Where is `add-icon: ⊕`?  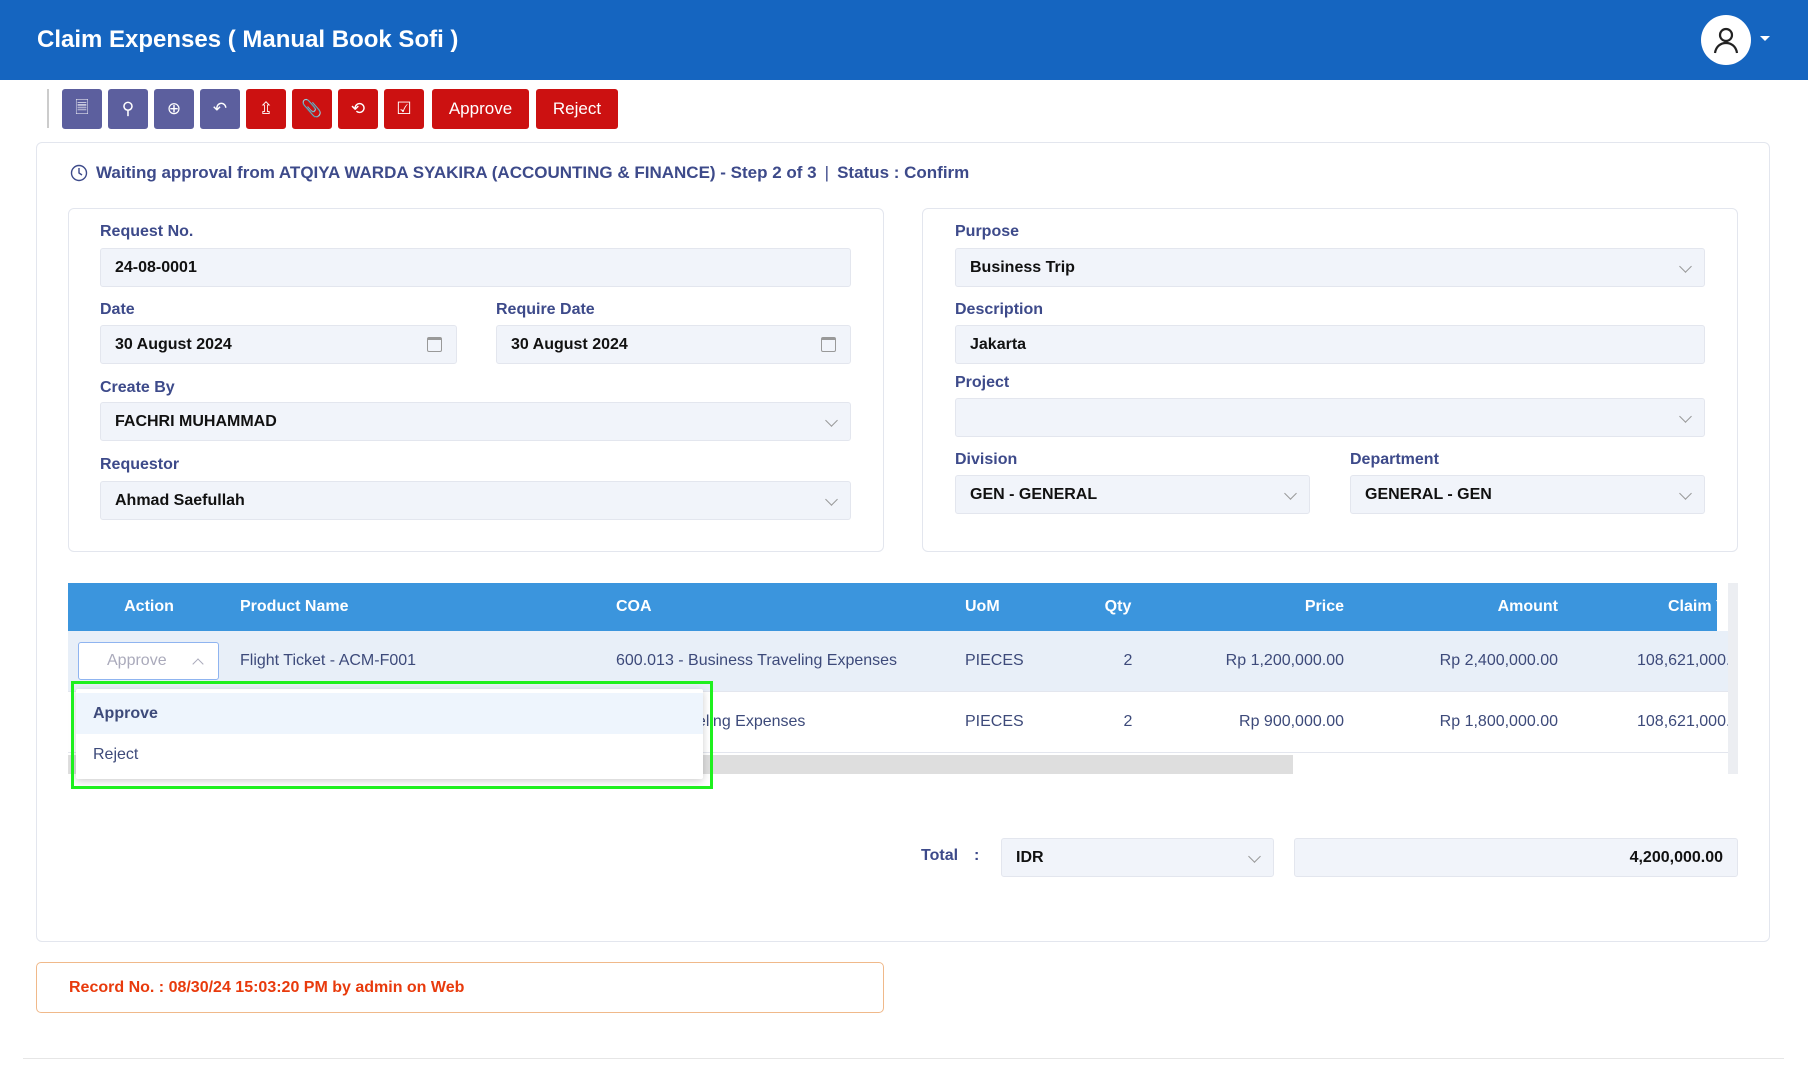
add-icon: ⊕ is located at coordinates (174, 108).